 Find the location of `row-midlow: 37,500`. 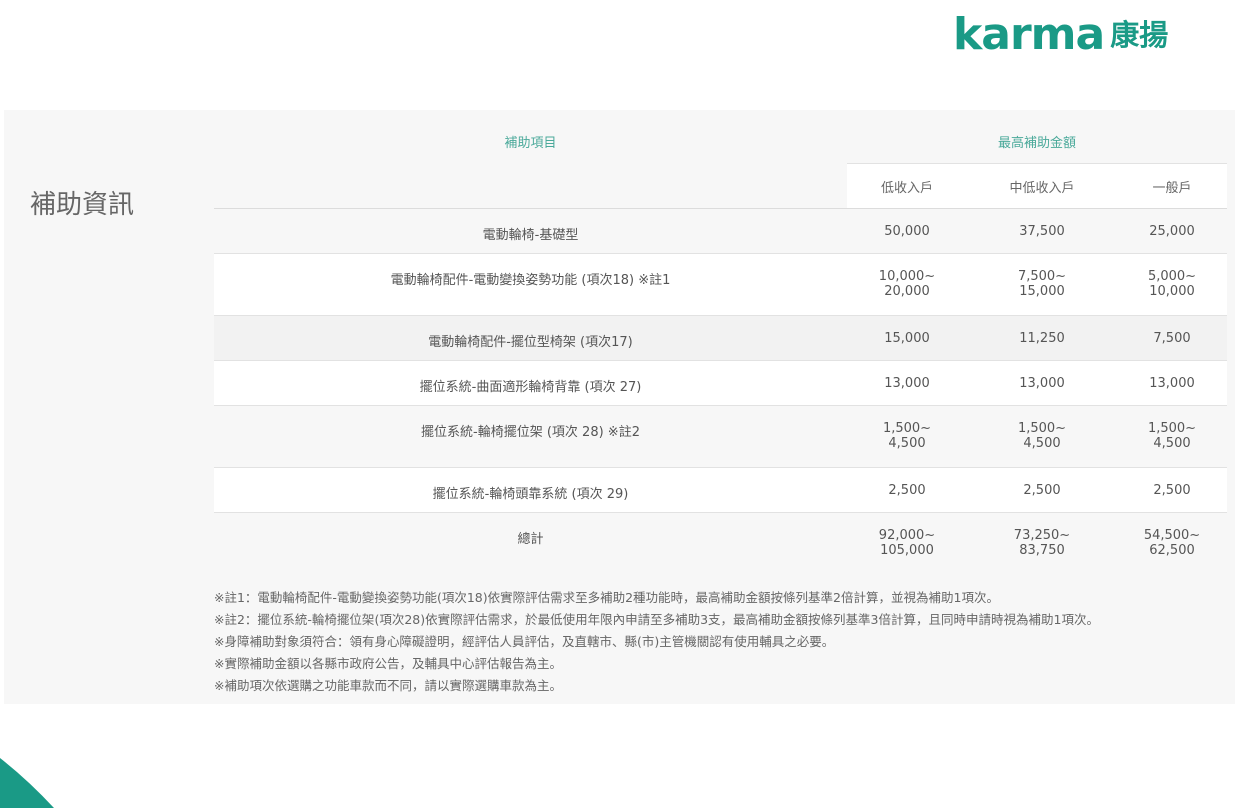

row-midlow: 37,500 is located at coordinates (1042, 231).